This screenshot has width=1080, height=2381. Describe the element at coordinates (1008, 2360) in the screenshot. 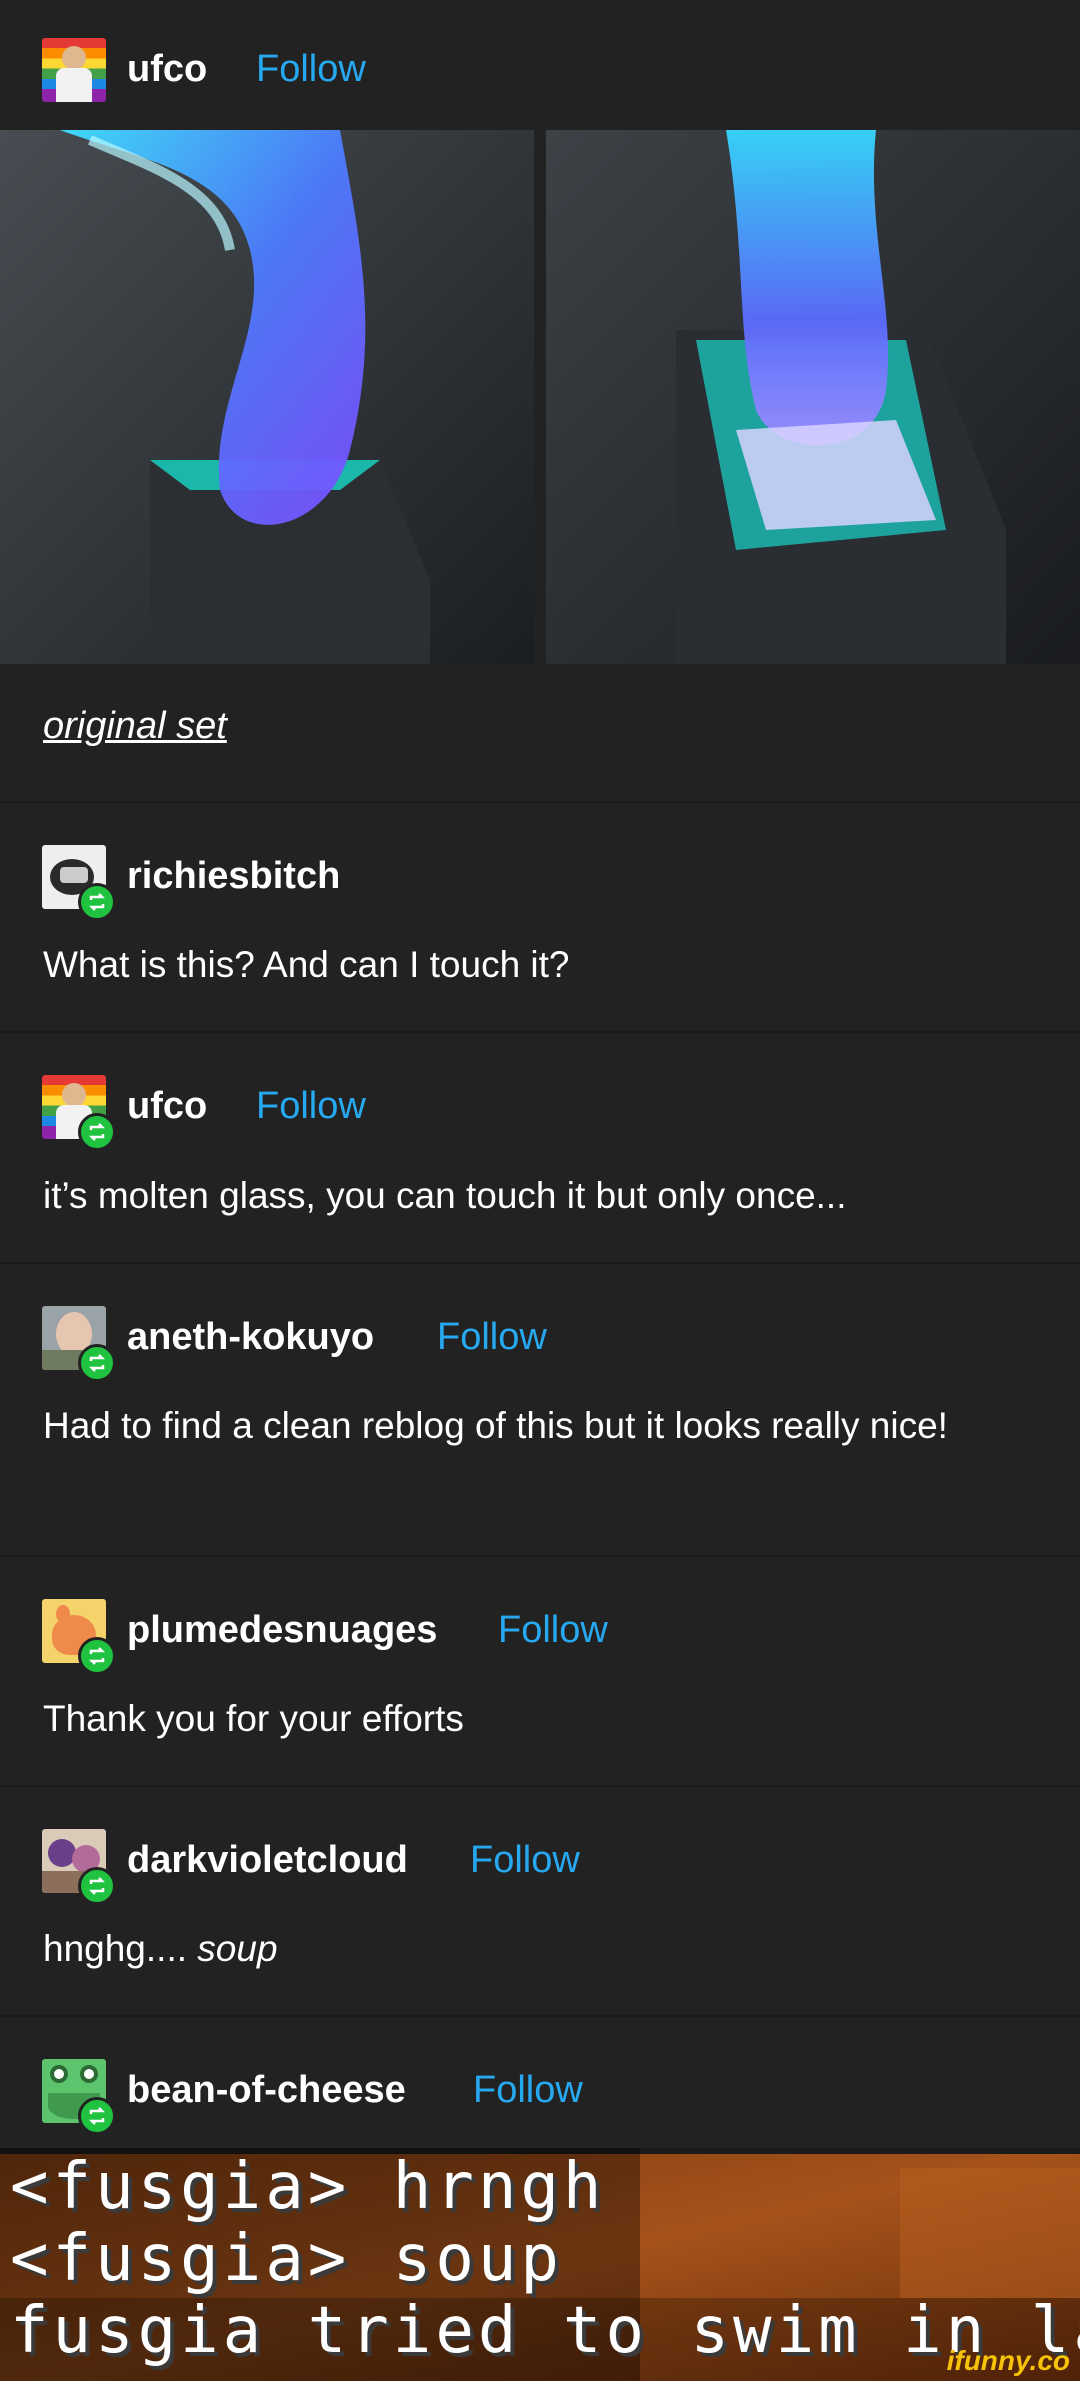

I see `ifunny-watermark: ifunny.co` at that location.